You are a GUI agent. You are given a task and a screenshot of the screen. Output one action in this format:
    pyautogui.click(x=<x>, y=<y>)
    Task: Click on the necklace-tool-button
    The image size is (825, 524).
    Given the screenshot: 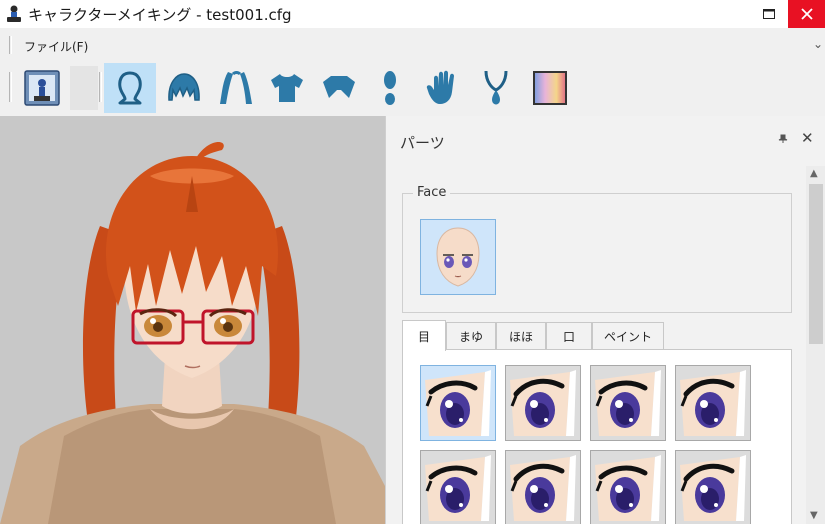 What is the action you would take?
    pyautogui.click(x=496, y=88)
    